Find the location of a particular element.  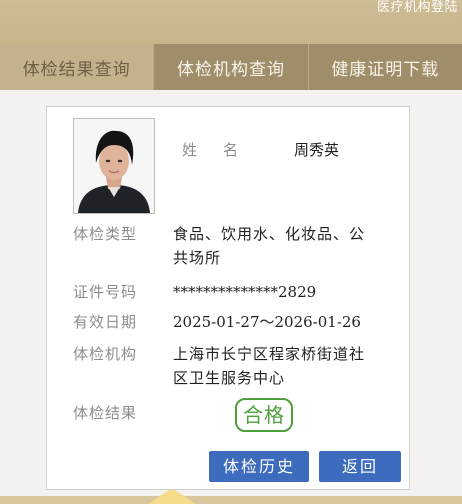

exam-history-button: 体检历史 is located at coordinates (259, 466).